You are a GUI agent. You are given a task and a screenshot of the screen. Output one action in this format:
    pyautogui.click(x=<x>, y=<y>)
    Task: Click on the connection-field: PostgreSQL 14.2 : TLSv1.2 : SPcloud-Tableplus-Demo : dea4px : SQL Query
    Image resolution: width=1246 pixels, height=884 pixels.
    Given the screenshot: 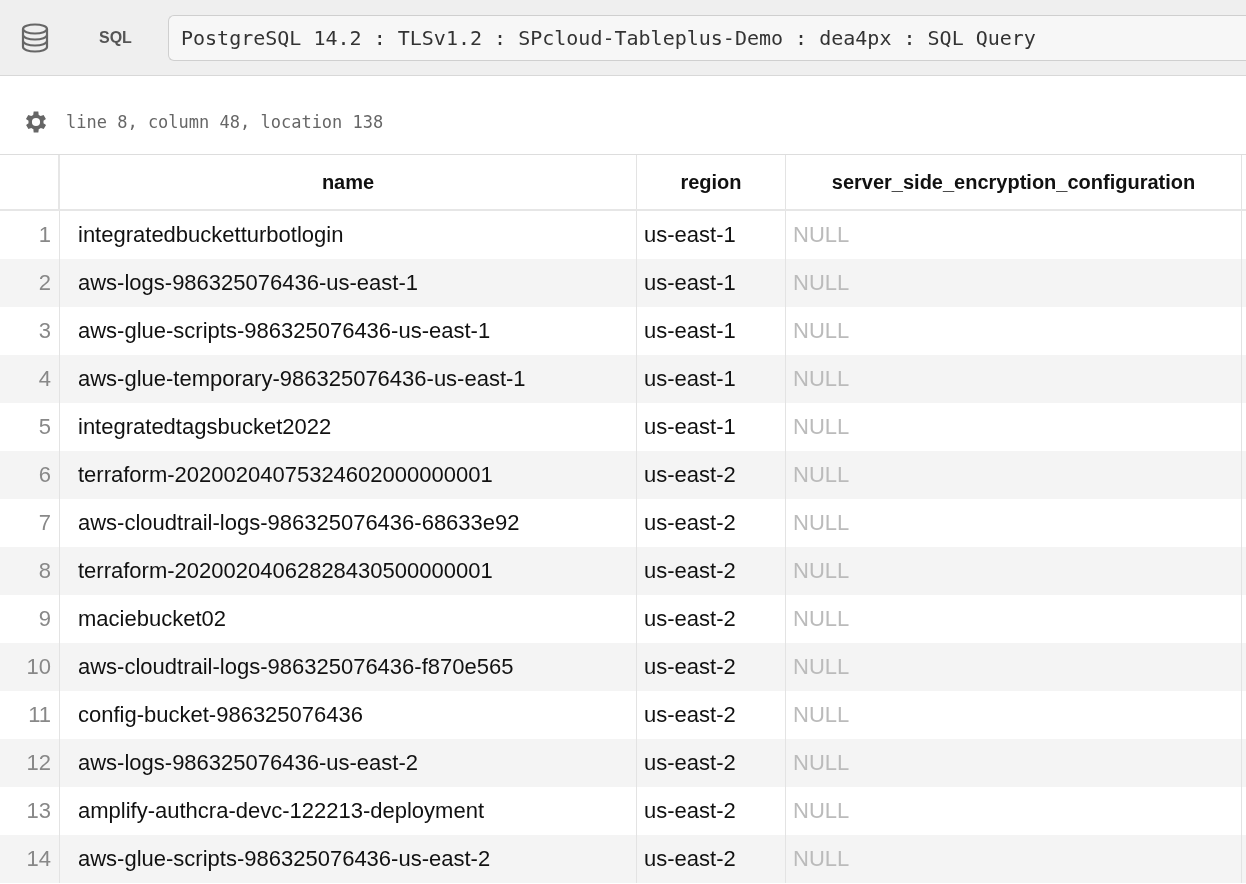 What is the action you would take?
    pyautogui.click(x=707, y=37)
    